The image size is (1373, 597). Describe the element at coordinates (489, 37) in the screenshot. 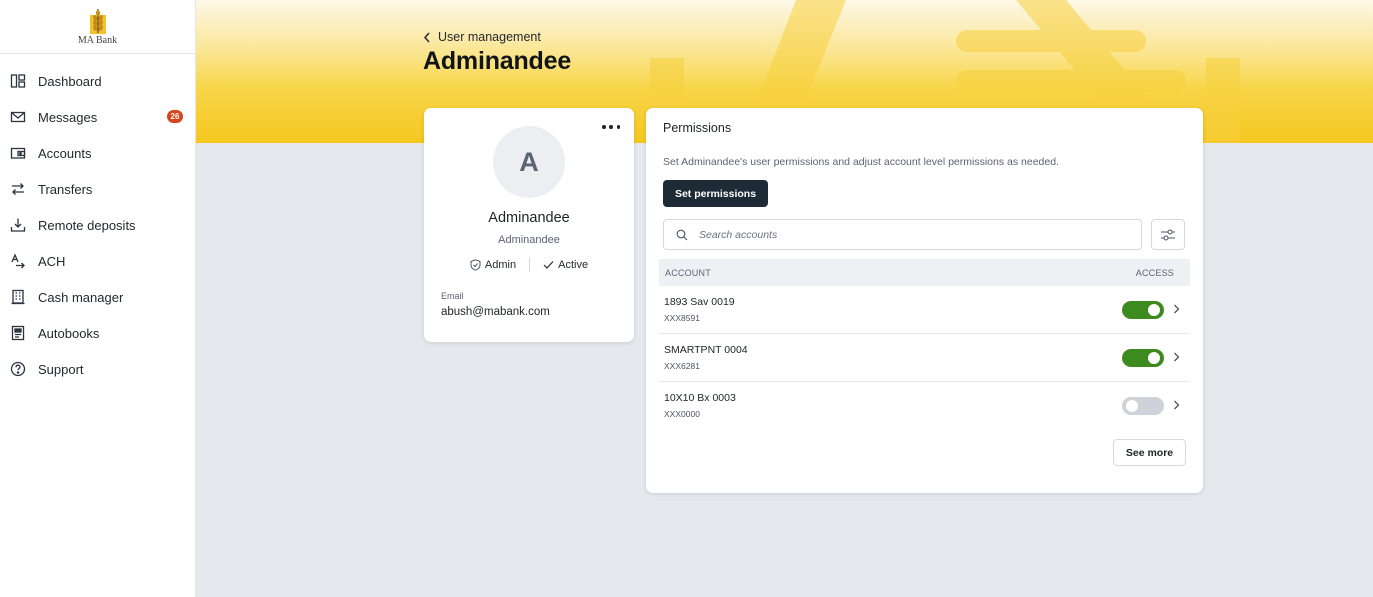

I see `breadcrumb-label: User management` at that location.